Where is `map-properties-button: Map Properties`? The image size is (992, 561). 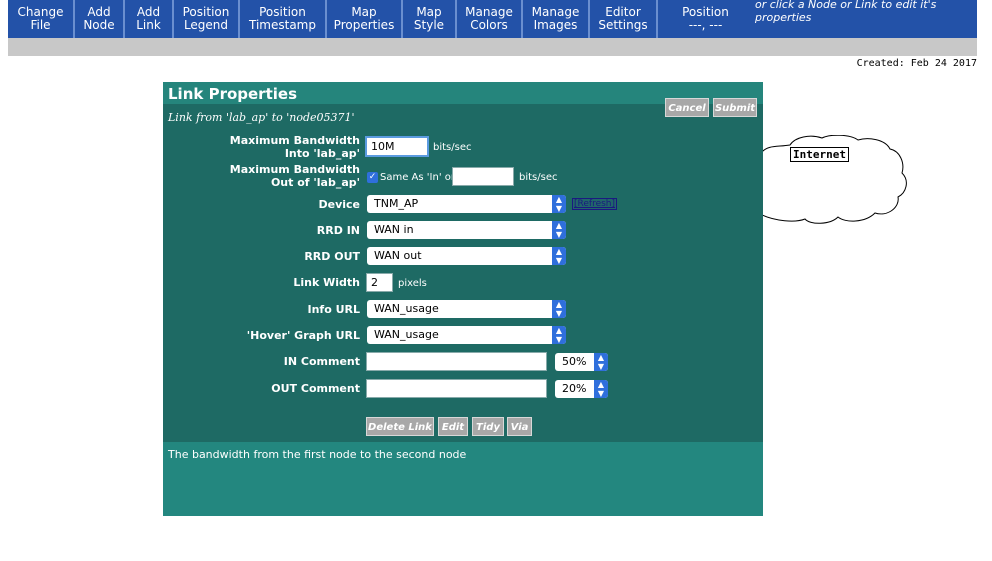 map-properties-button: Map Properties is located at coordinates (365, 19).